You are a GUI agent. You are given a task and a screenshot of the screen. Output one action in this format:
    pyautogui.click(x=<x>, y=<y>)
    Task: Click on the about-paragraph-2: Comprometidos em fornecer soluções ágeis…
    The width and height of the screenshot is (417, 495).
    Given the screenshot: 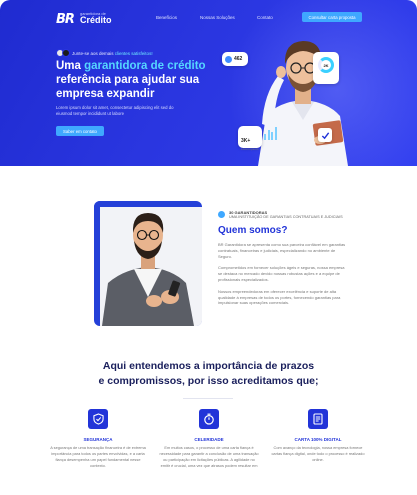 What is the action you would take?
    pyautogui.click(x=281, y=273)
    